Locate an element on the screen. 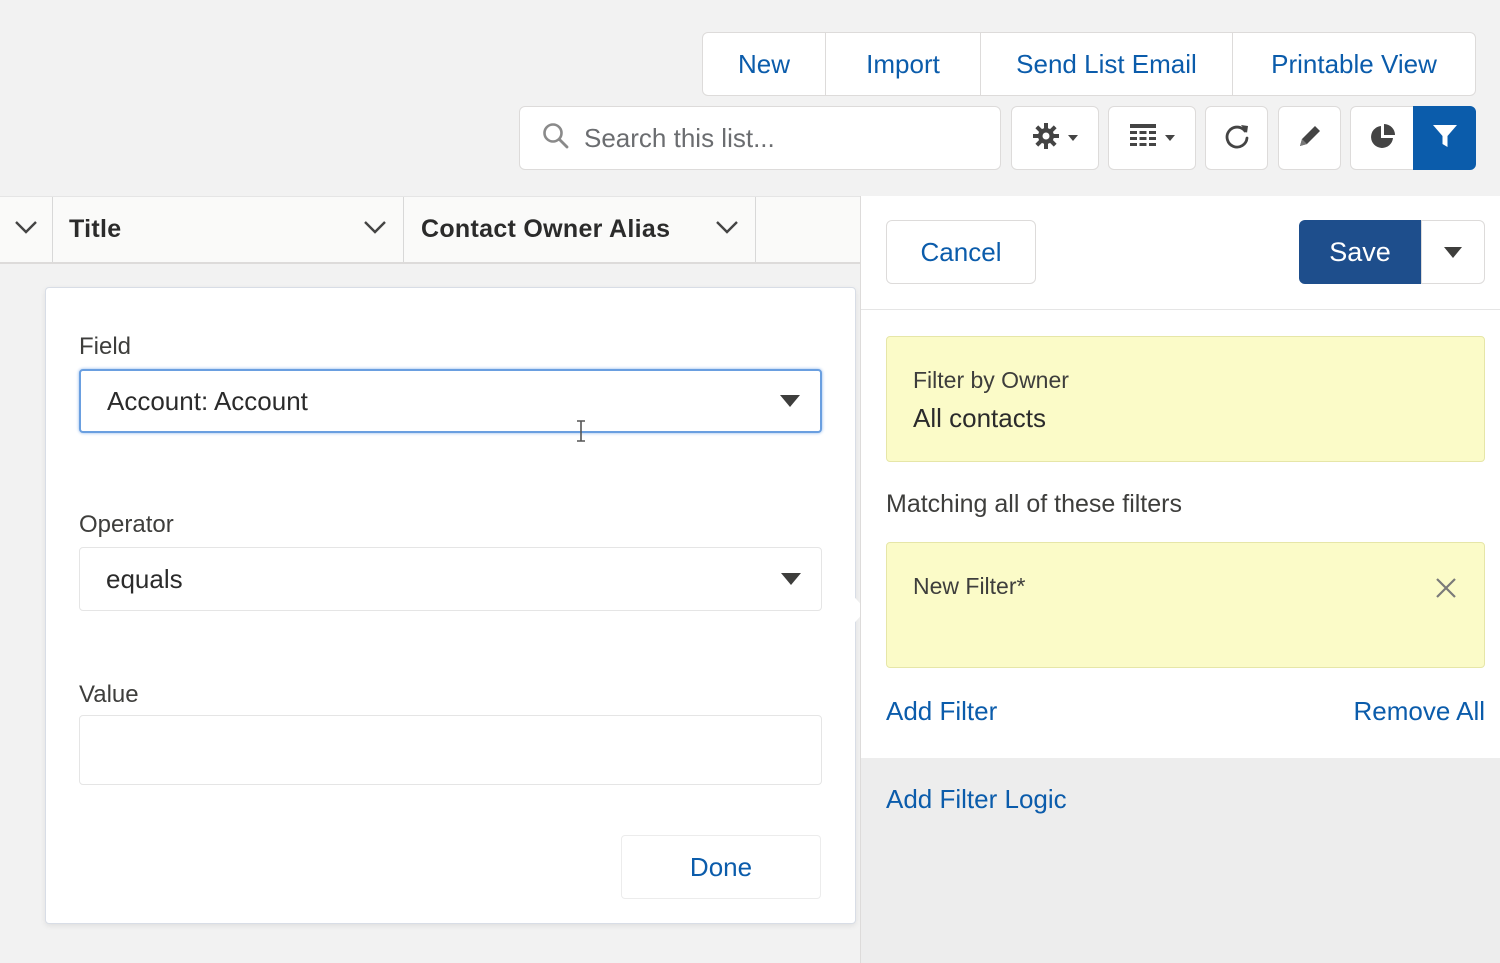 The width and height of the screenshot is (1500, 963). save-options-button is located at coordinates (1453, 252).